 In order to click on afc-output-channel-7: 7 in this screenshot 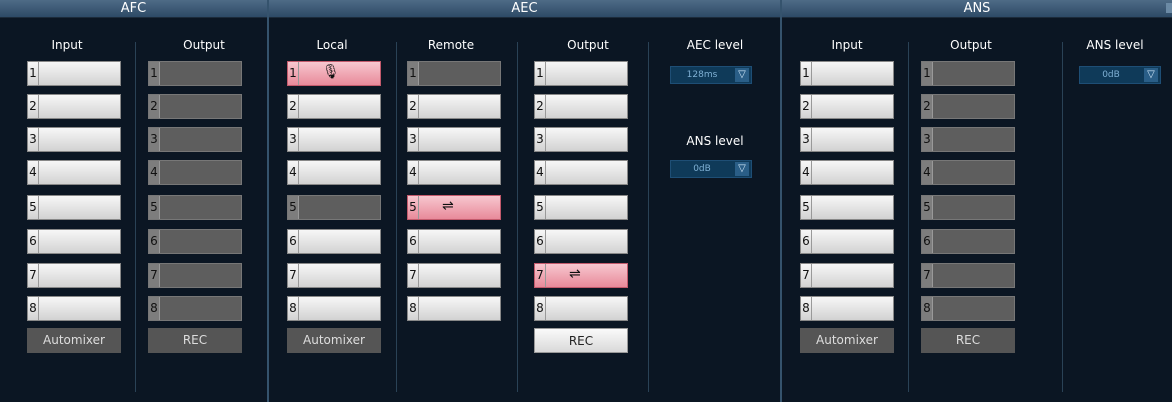, I will do `click(195, 275)`.